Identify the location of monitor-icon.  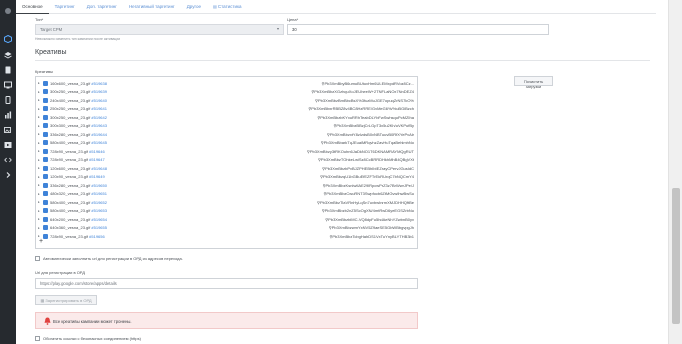
(8, 85).